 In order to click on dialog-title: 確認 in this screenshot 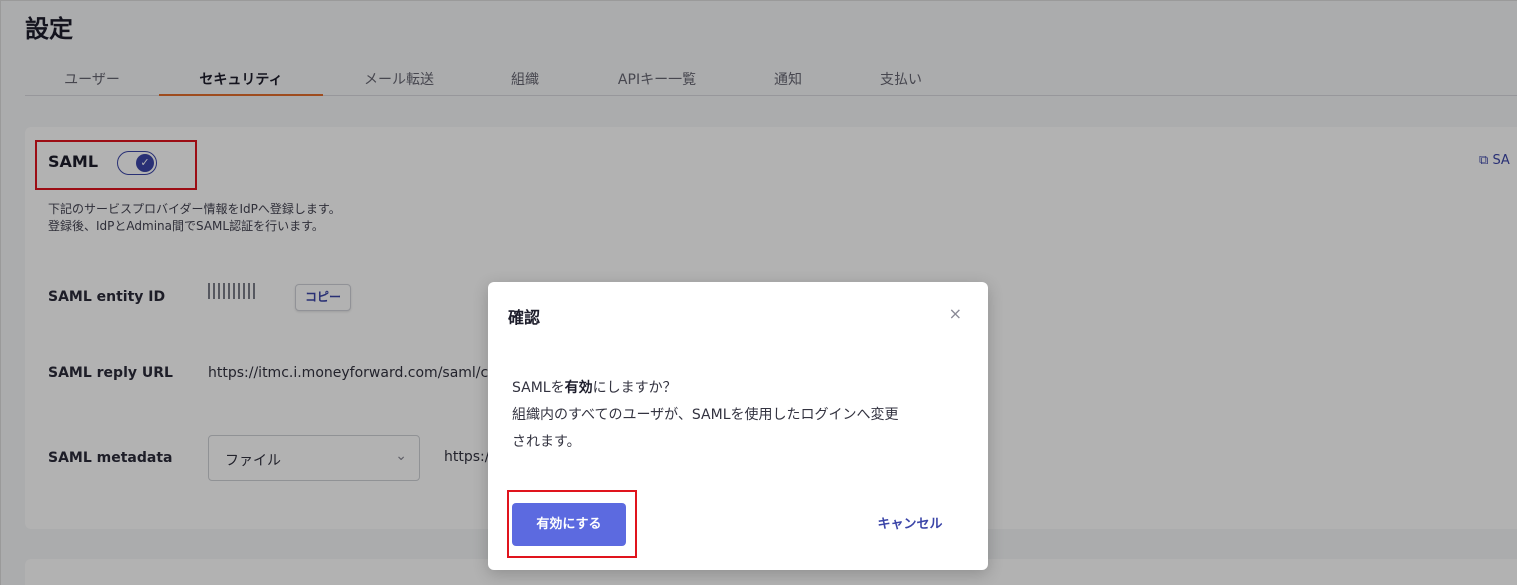, I will do `click(524, 317)`.